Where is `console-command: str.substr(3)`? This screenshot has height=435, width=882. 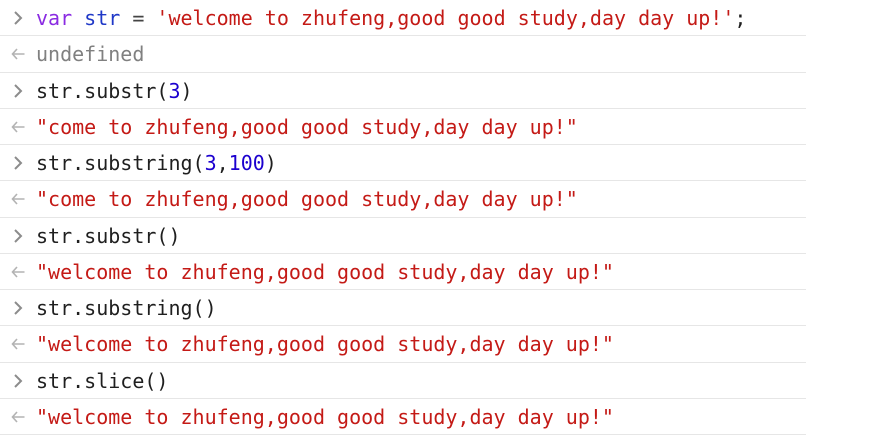
console-command: str.substr(3) is located at coordinates (114, 91).